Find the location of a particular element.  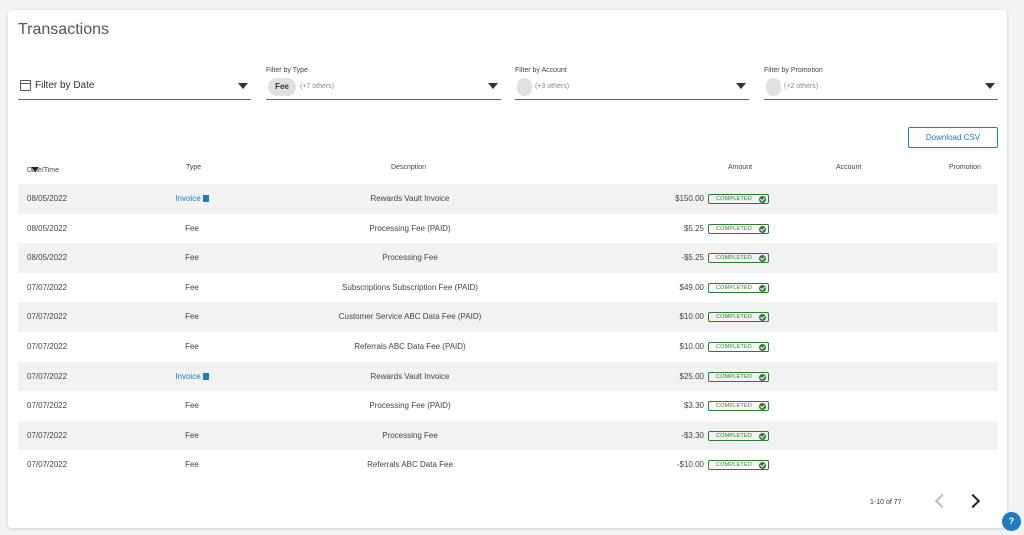

cell-amount: $150.00 is located at coordinates (689, 198).